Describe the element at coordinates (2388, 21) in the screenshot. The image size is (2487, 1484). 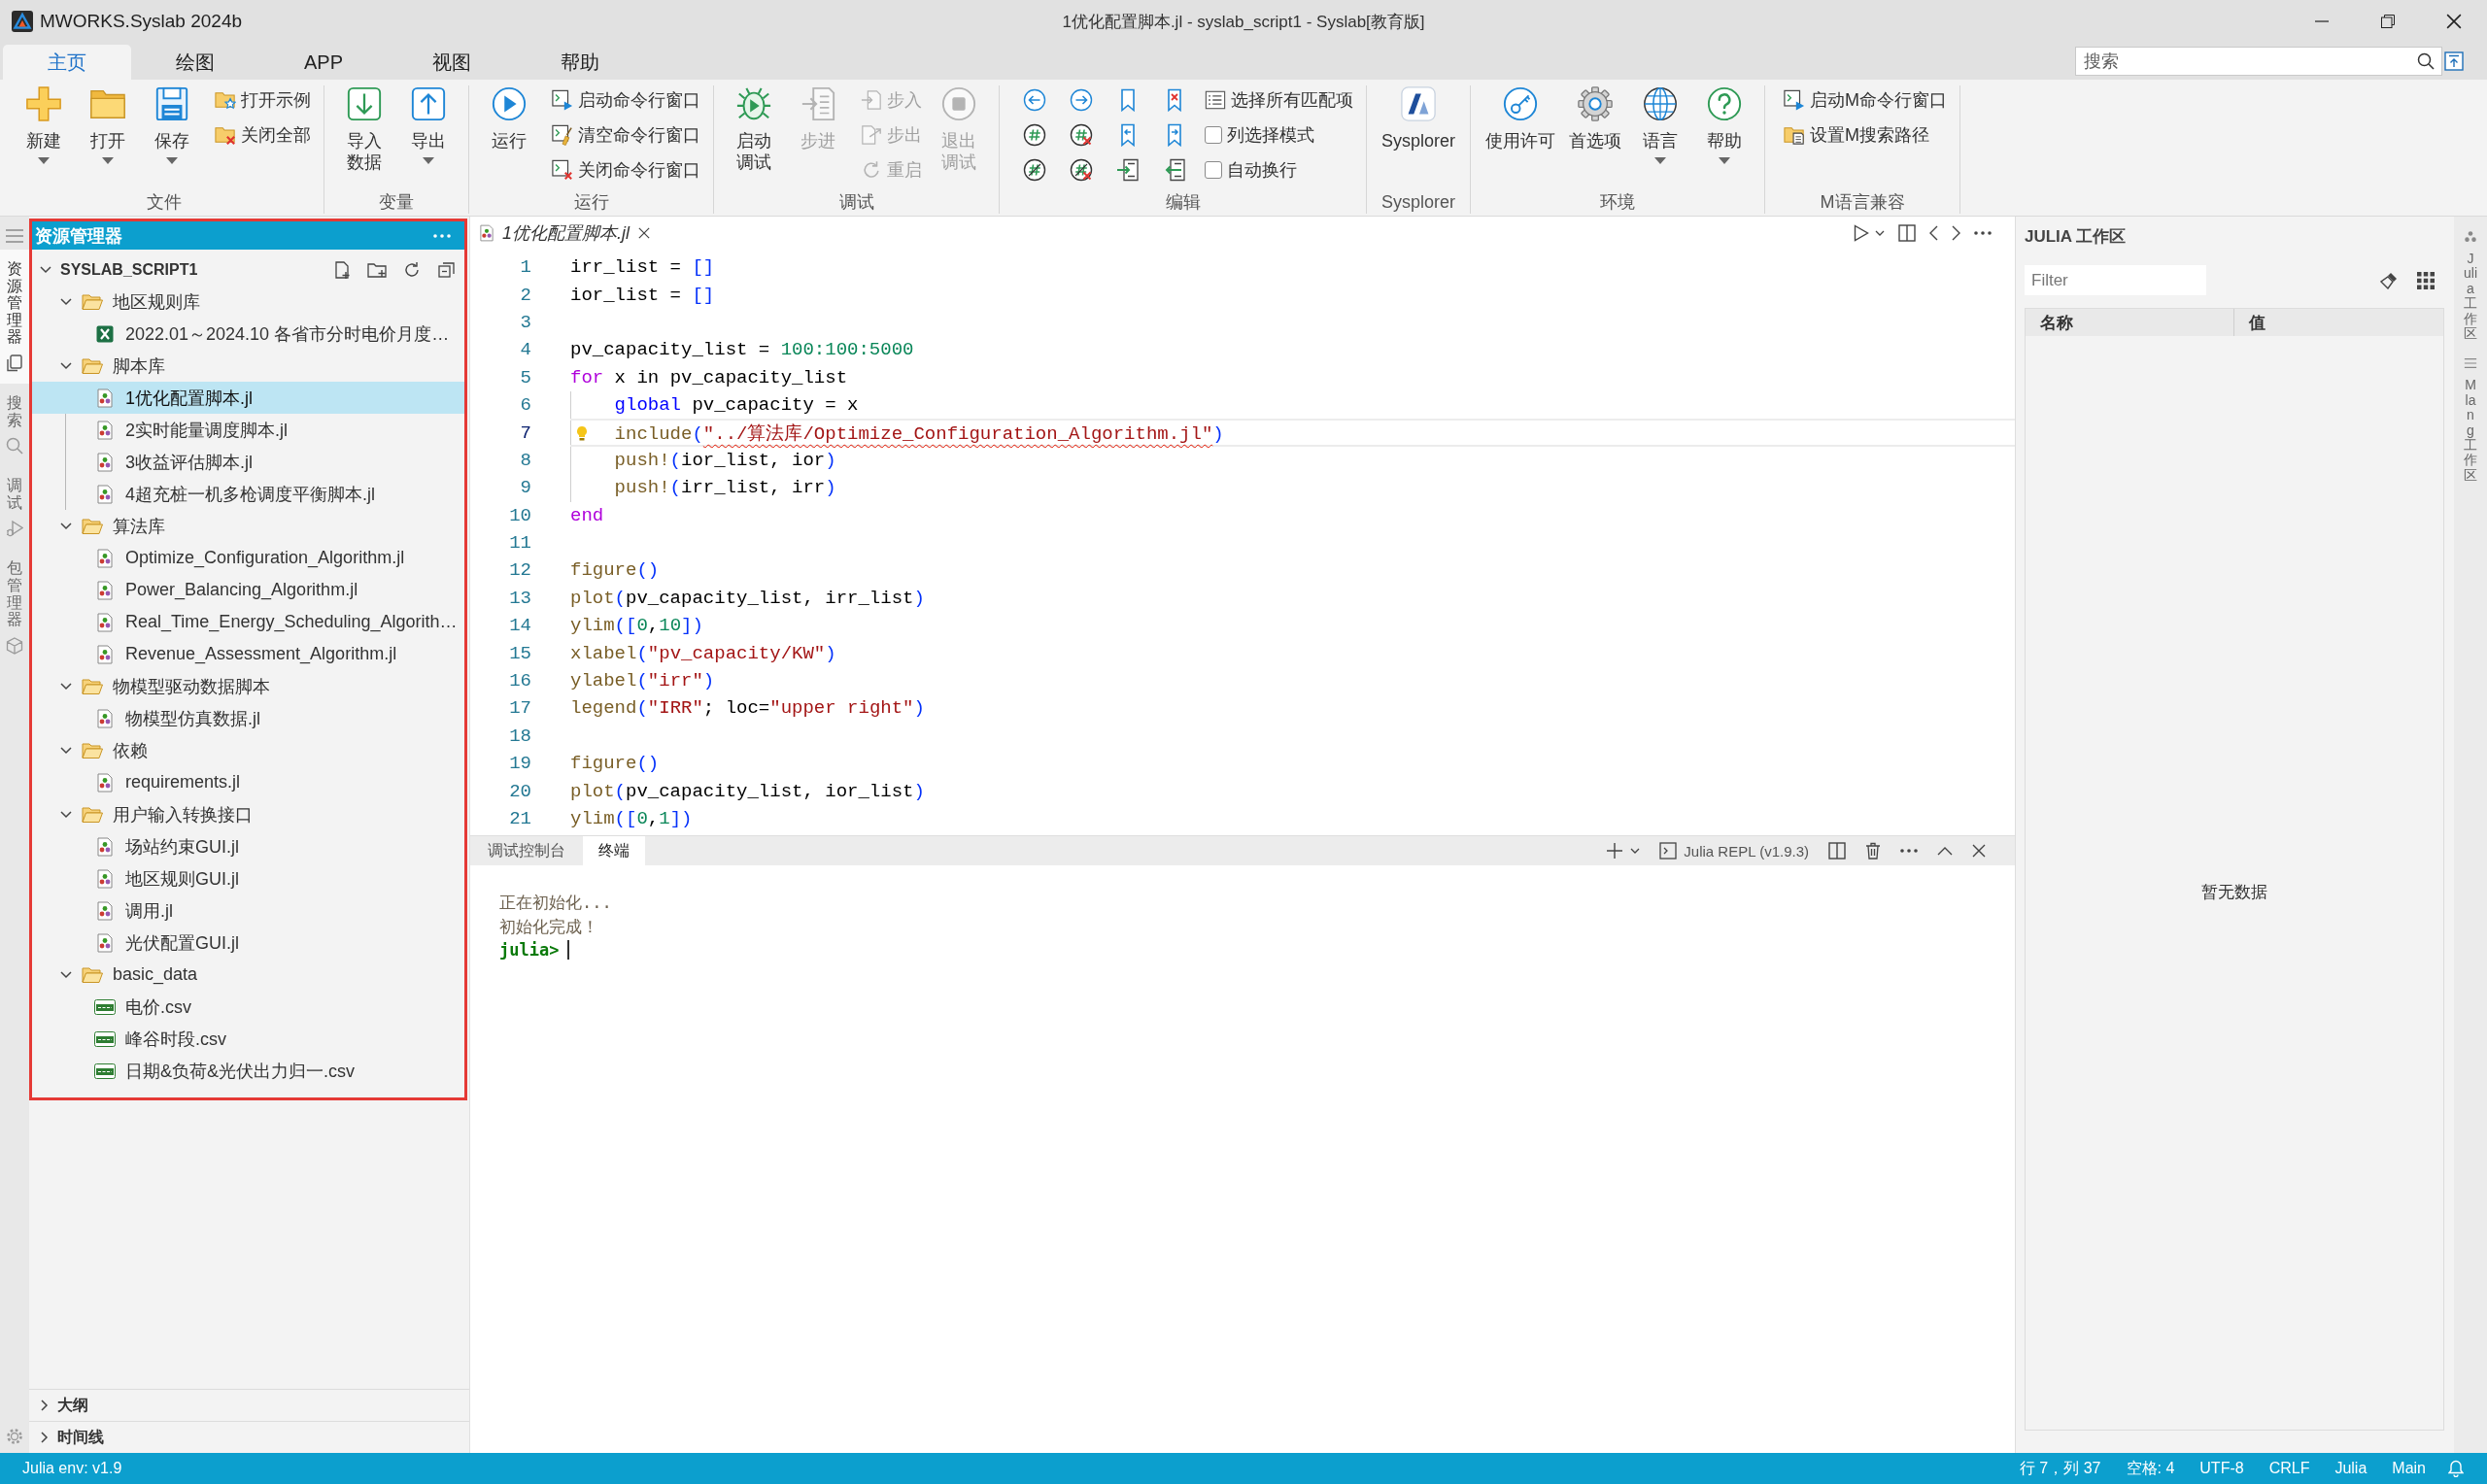
I see `restore-icon` at that location.